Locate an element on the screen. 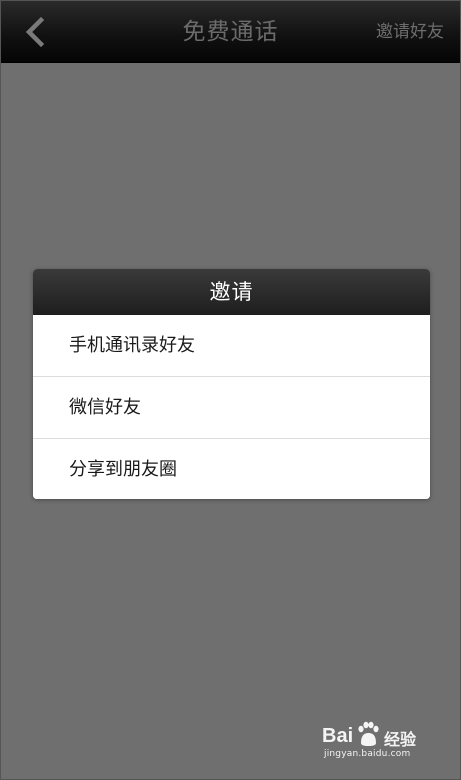 This screenshot has height=780, width=461. watermark-brand: Bai is located at coordinates (338, 736).